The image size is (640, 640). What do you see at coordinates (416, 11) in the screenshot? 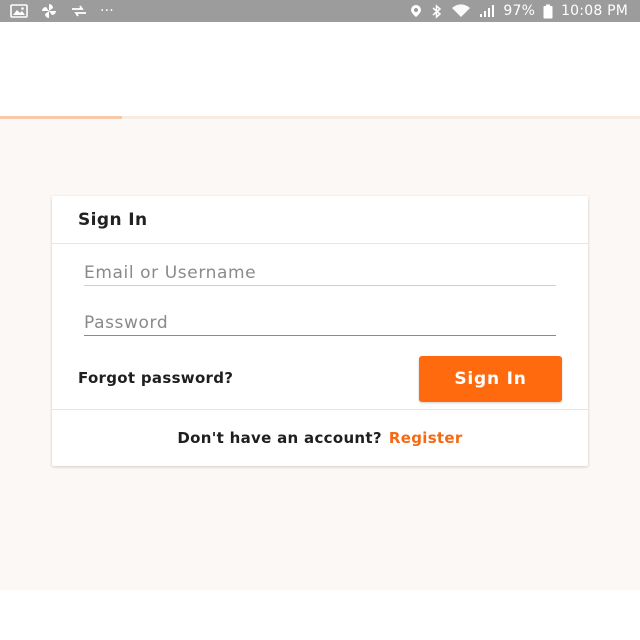
I see `location-icon` at bounding box center [416, 11].